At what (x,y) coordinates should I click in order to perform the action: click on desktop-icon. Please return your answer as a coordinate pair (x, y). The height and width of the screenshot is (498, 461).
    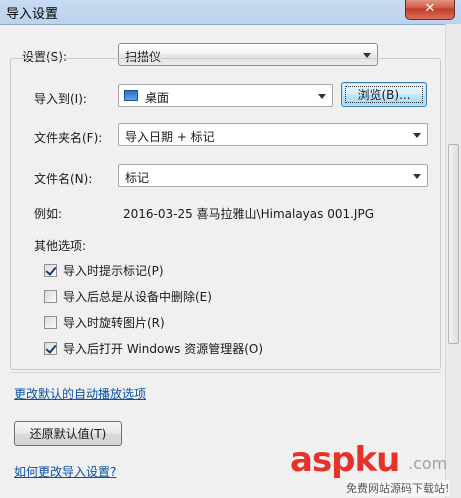
    Looking at the image, I should click on (131, 95).